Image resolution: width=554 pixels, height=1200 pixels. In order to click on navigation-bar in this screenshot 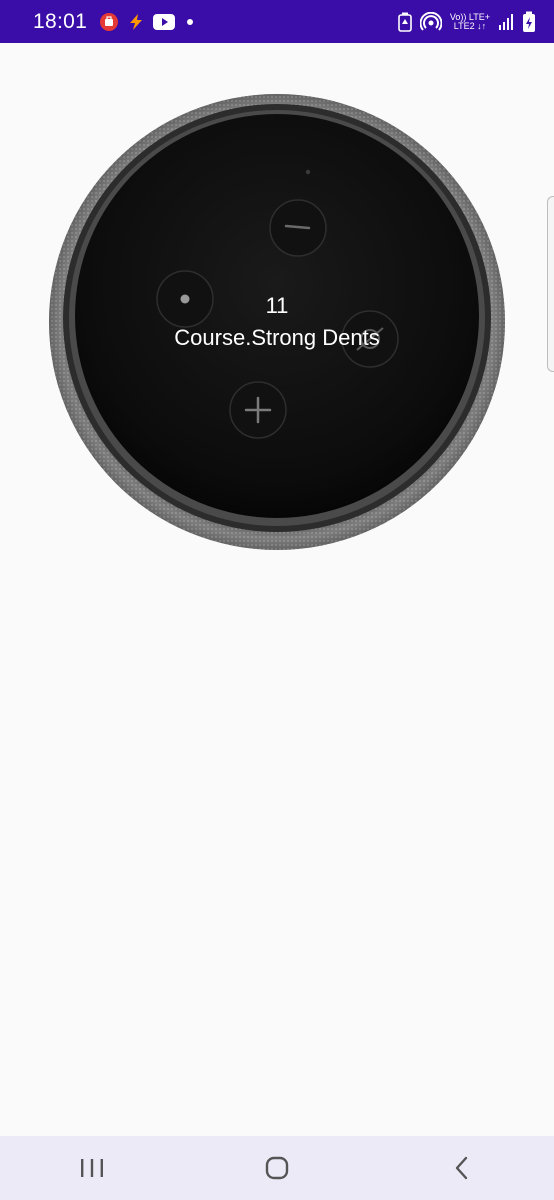, I will do `click(277, 1168)`.